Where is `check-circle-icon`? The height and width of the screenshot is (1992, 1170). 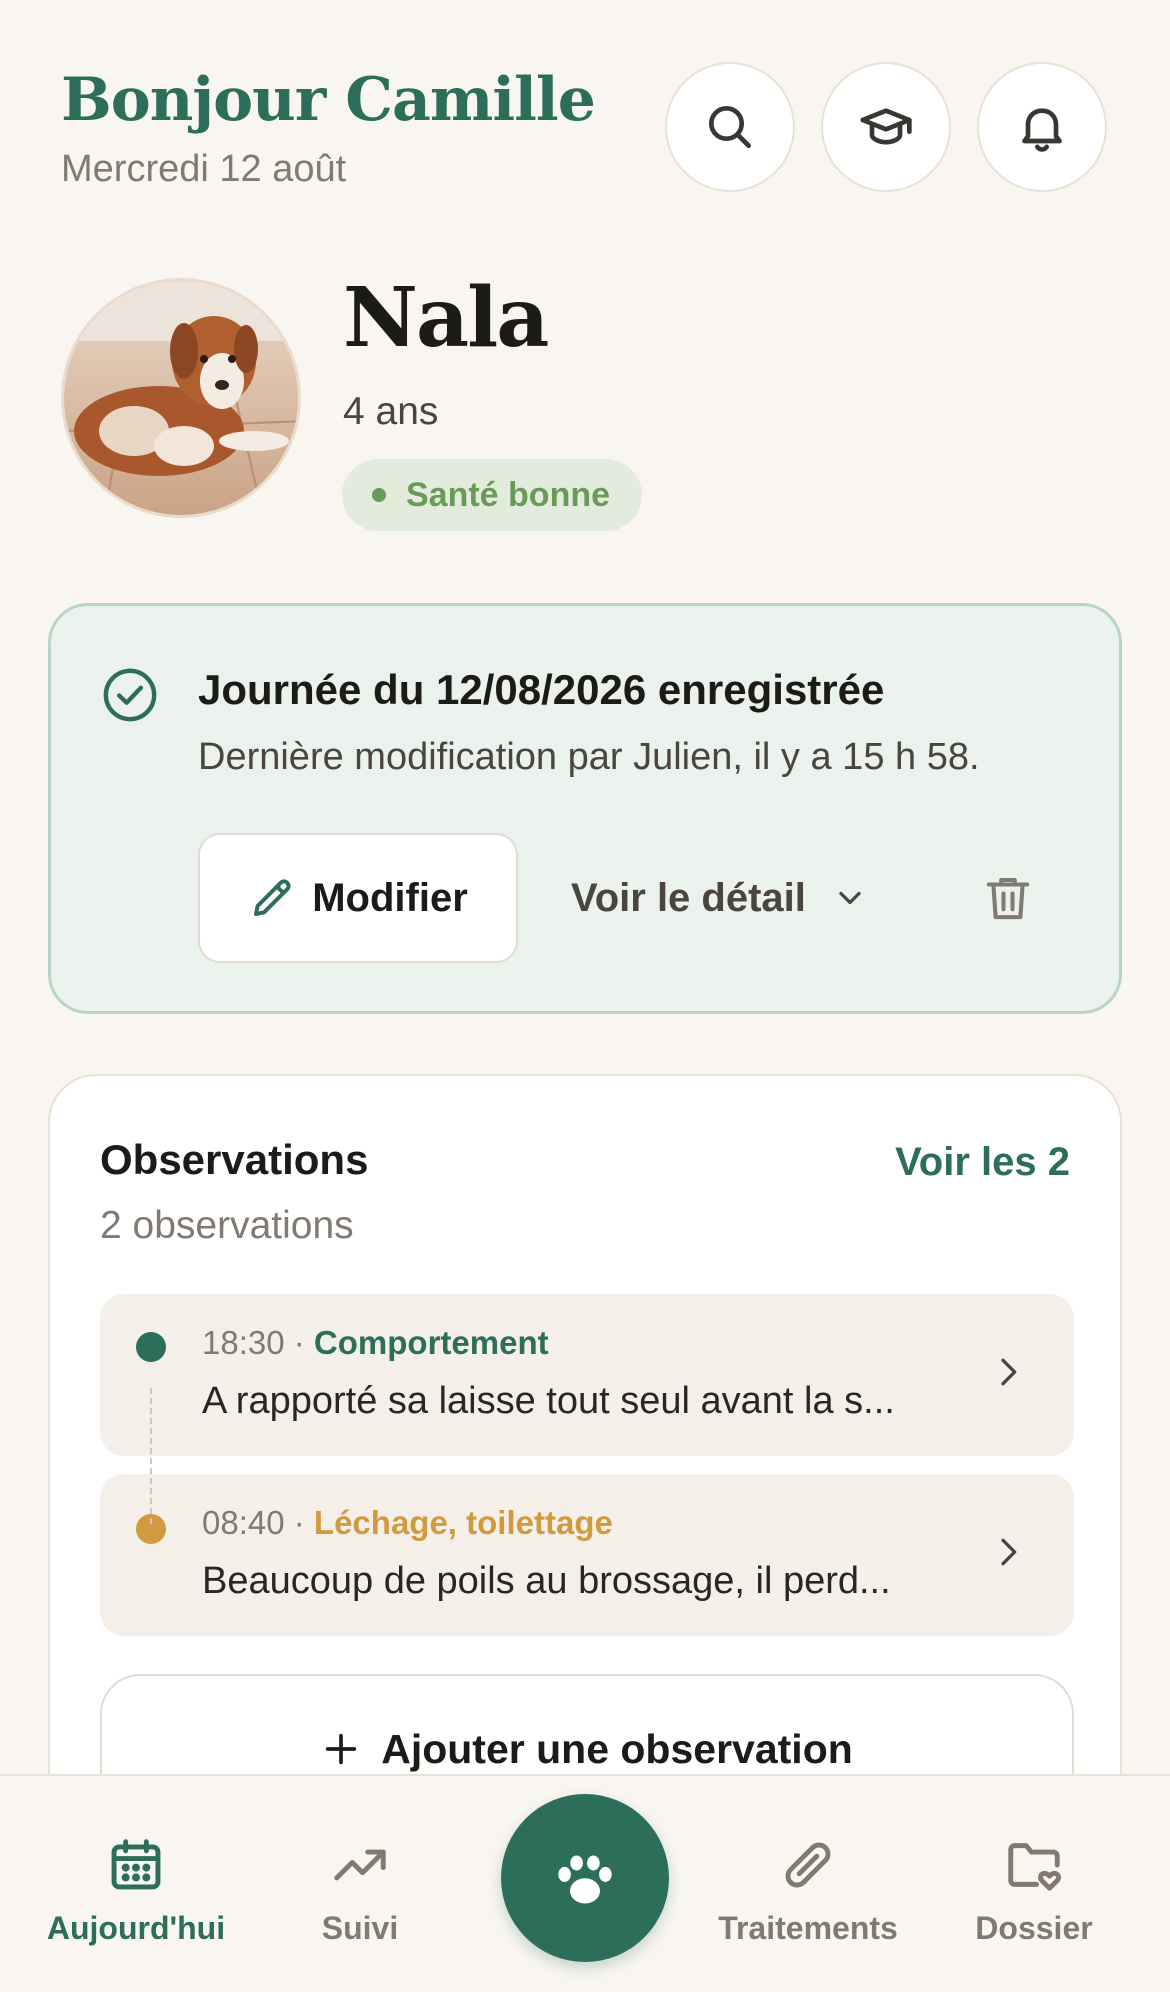
check-circle-icon is located at coordinates (130, 695).